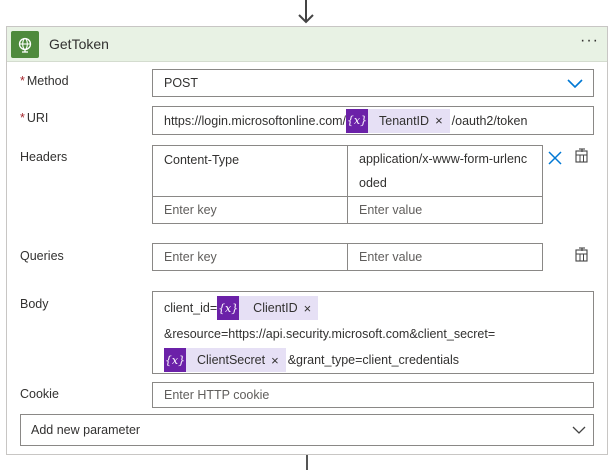 The width and height of the screenshot is (614, 470). What do you see at coordinates (404, 120) in the screenshot?
I see `token-label: TenantID` at bounding box center [404, 120].